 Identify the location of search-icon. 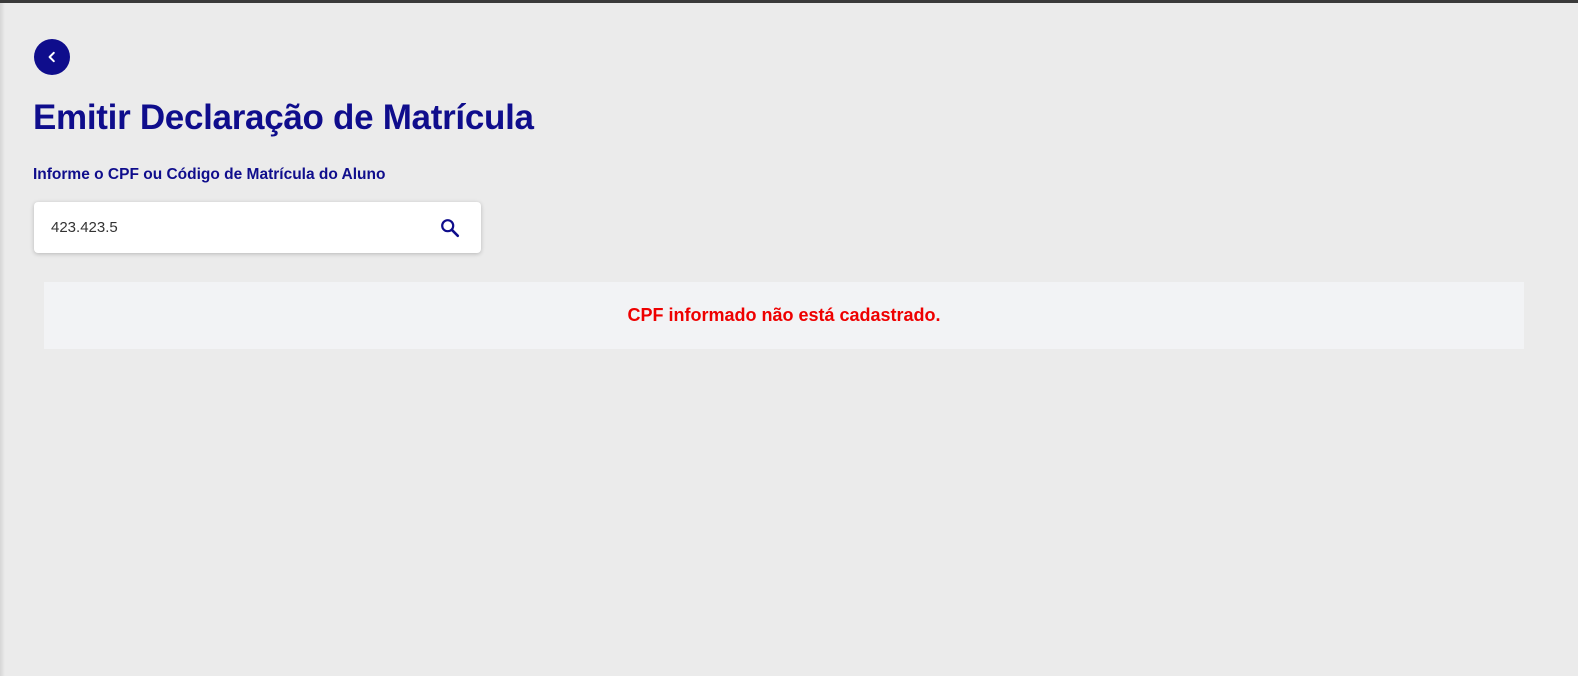
(450, 228).